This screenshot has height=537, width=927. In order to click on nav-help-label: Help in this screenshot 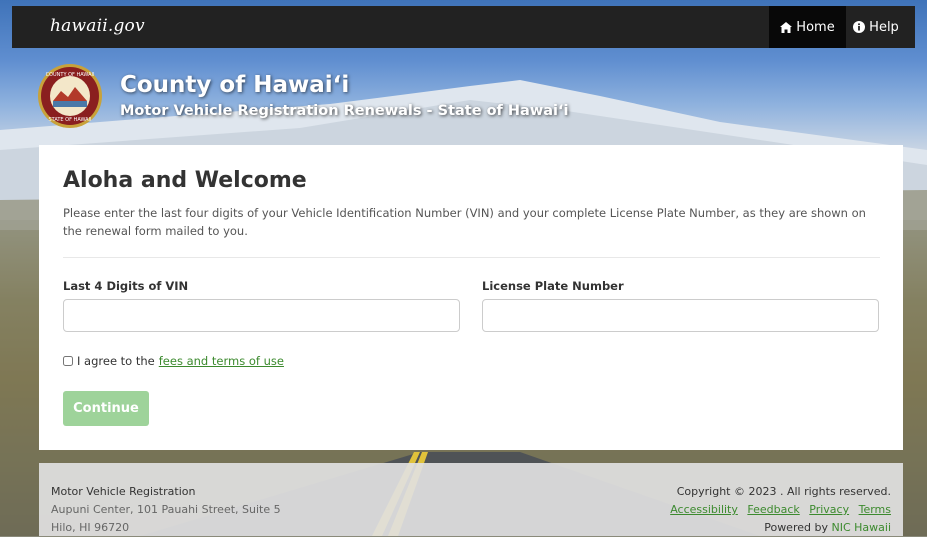, I will do `click(884, 27)`.